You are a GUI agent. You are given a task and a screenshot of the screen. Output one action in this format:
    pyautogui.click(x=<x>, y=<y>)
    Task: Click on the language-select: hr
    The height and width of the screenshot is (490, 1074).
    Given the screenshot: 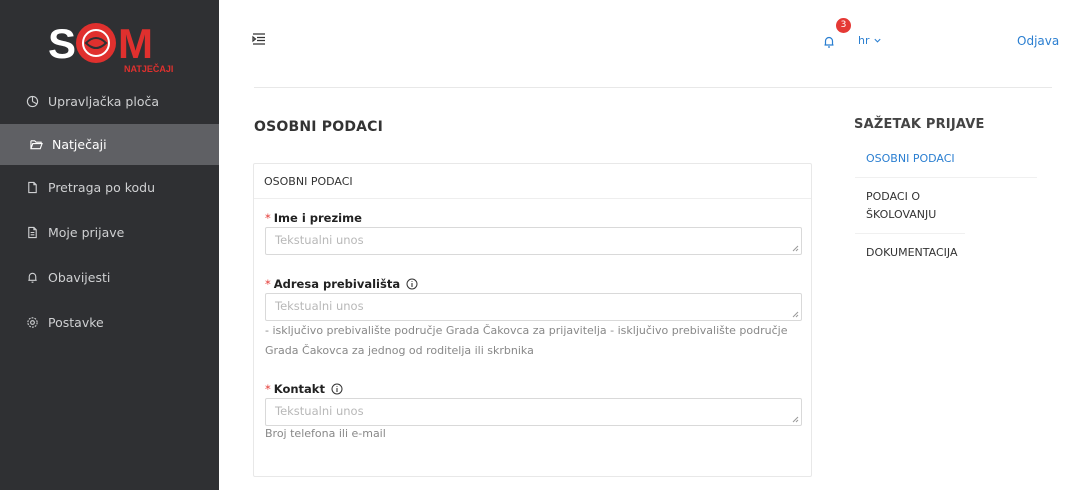 What is the action you would take?
    pyautogui.click(x=870, y=40)
    